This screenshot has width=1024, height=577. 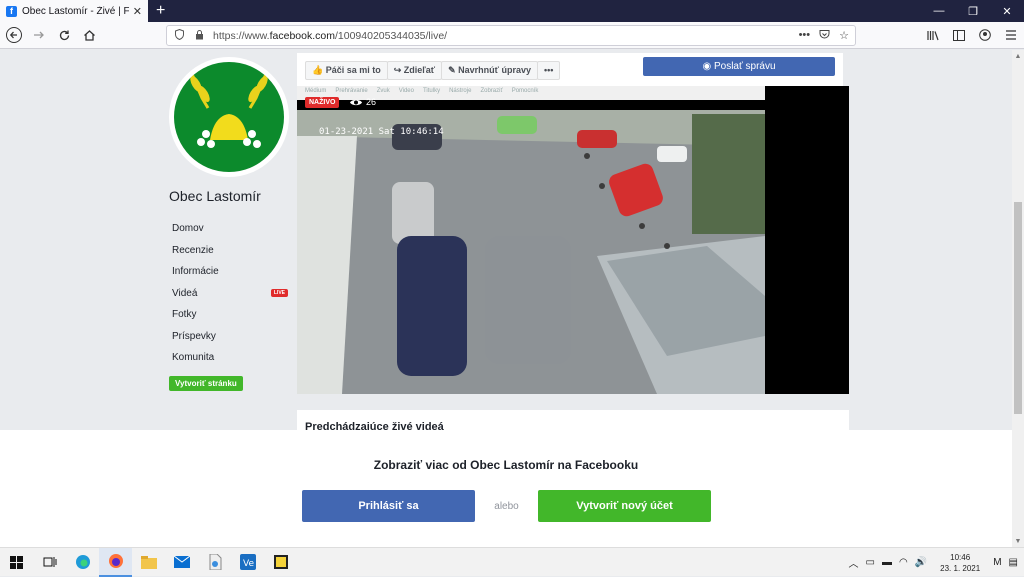 I want to click on viewer-count: 26, so click(x=362, y=102).